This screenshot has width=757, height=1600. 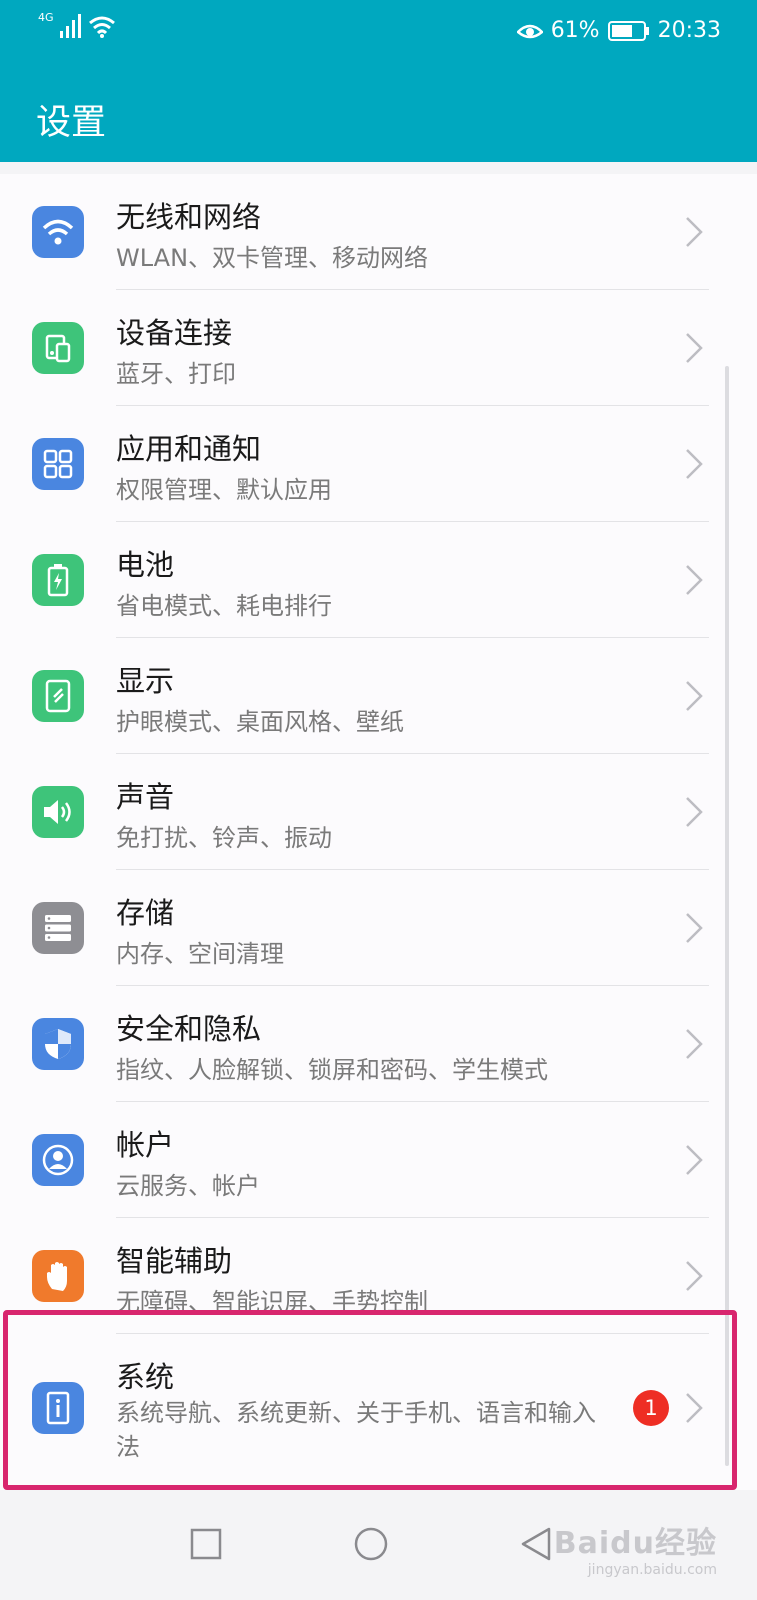 What do you see at coordinates (529, 31) in the screenshot?
I see `eye-comfort-icon` at bounding box center [529, 31].